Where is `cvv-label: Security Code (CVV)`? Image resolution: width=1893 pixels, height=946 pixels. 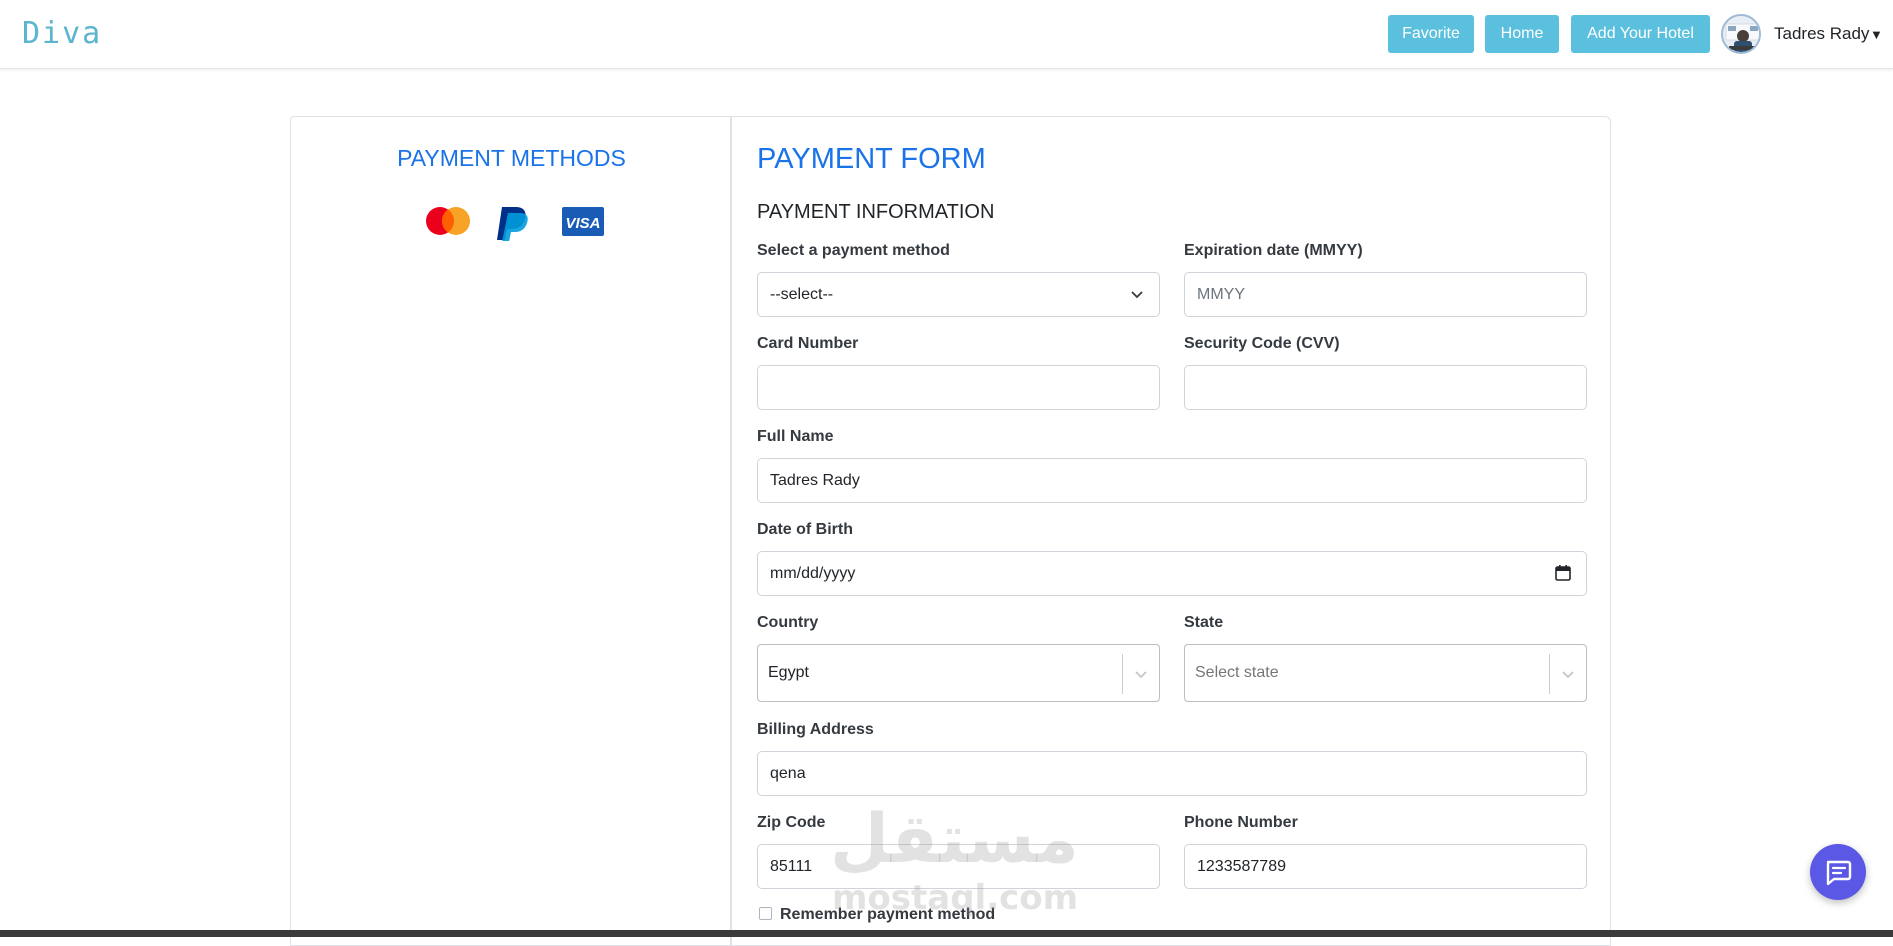
cvv-label: Security Code (CVV) is located at coordinates (1262, 343).